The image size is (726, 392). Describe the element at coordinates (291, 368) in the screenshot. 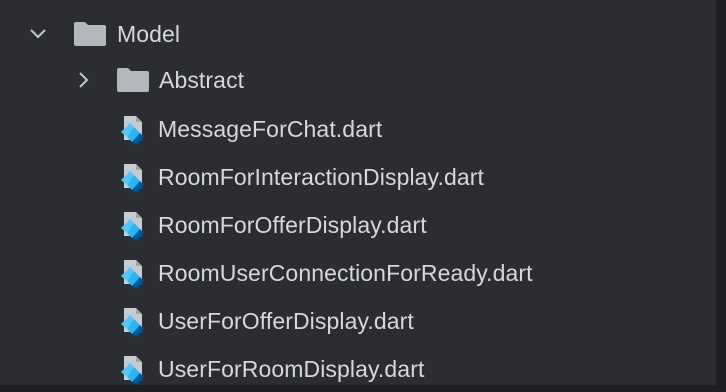

I see `file-label: UserForRoomDisplay.dart` at that location.